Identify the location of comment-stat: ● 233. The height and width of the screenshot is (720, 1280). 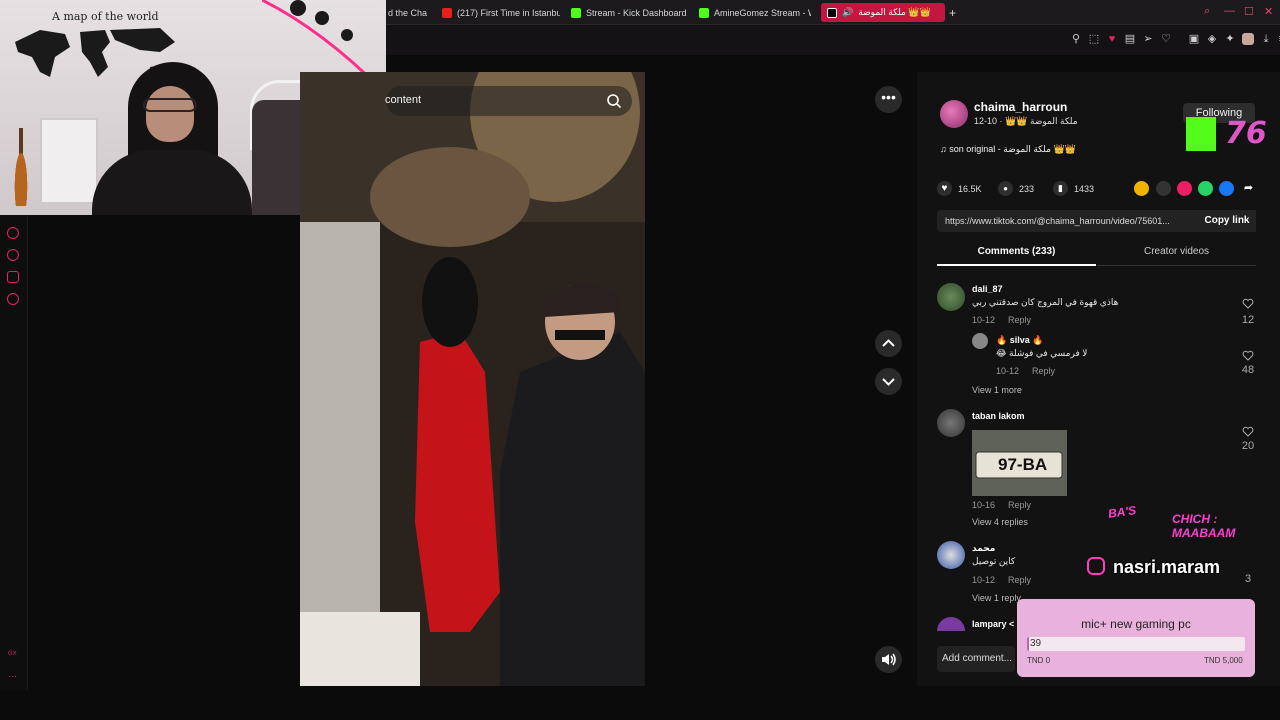
(1016, 188).